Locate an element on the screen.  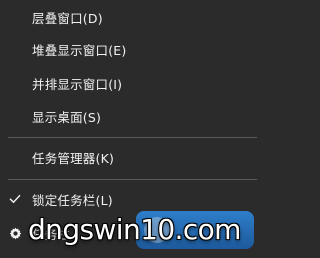
menu-item-label: 任务管理器(K) is located at coordinates (73, 158).